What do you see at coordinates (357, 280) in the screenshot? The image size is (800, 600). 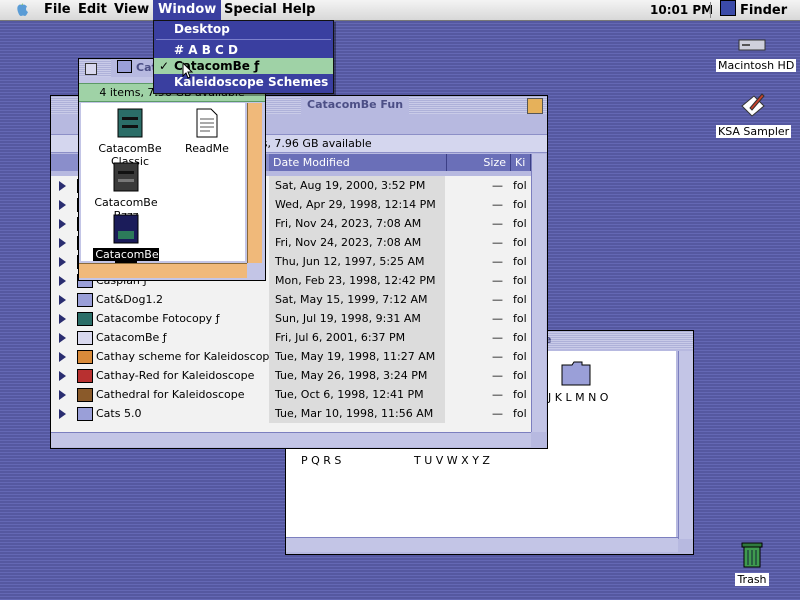 I see `row-date-modified: Mon, Feb 23, 1998, 12:42 PM` at bounding box center [357, 280].